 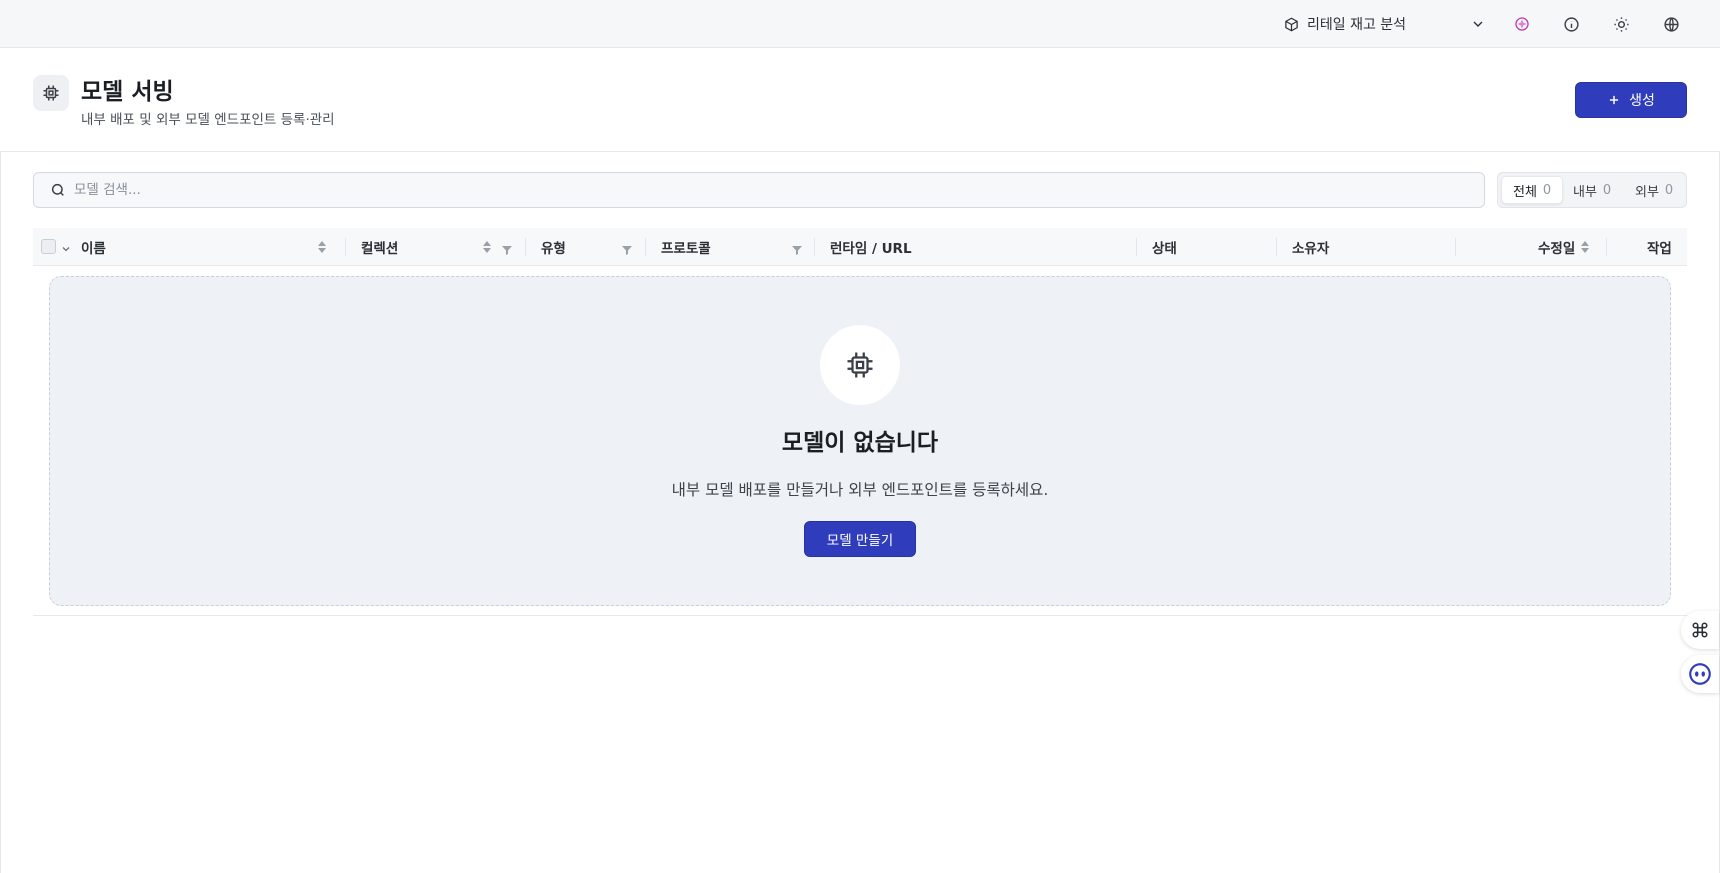 I want to click on assistant-bot-button, so click(x=1700, y=674).